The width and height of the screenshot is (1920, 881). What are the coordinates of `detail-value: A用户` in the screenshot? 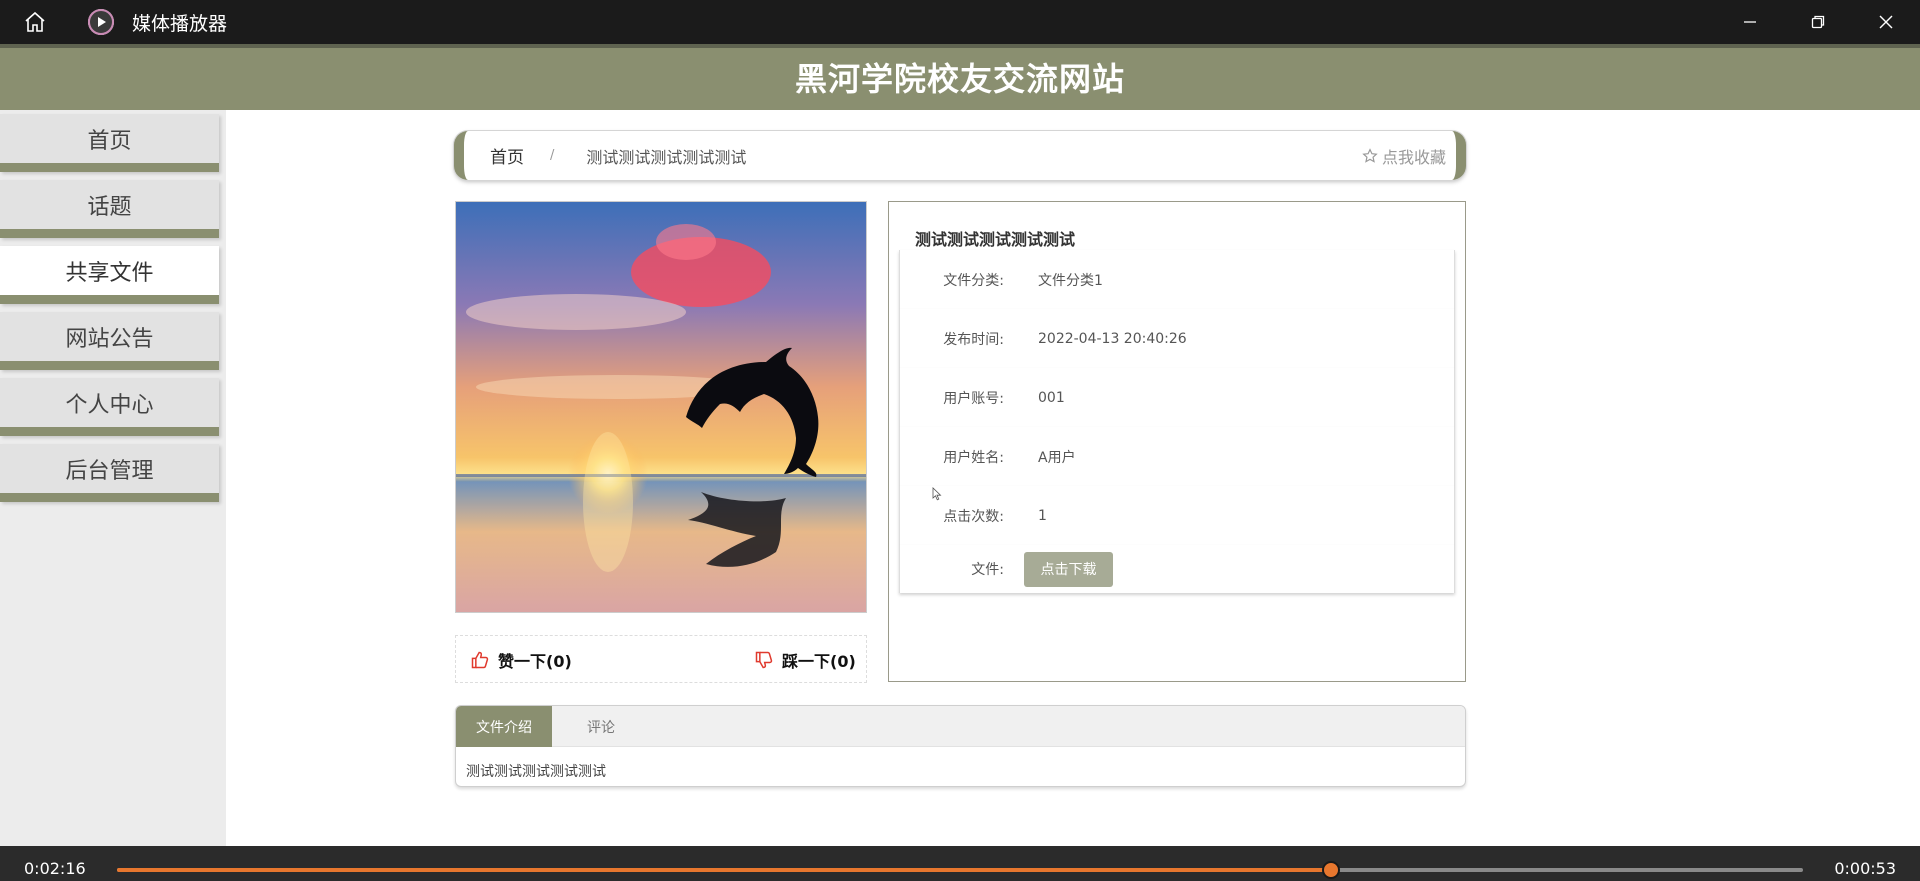 It's located at (1057, 457).